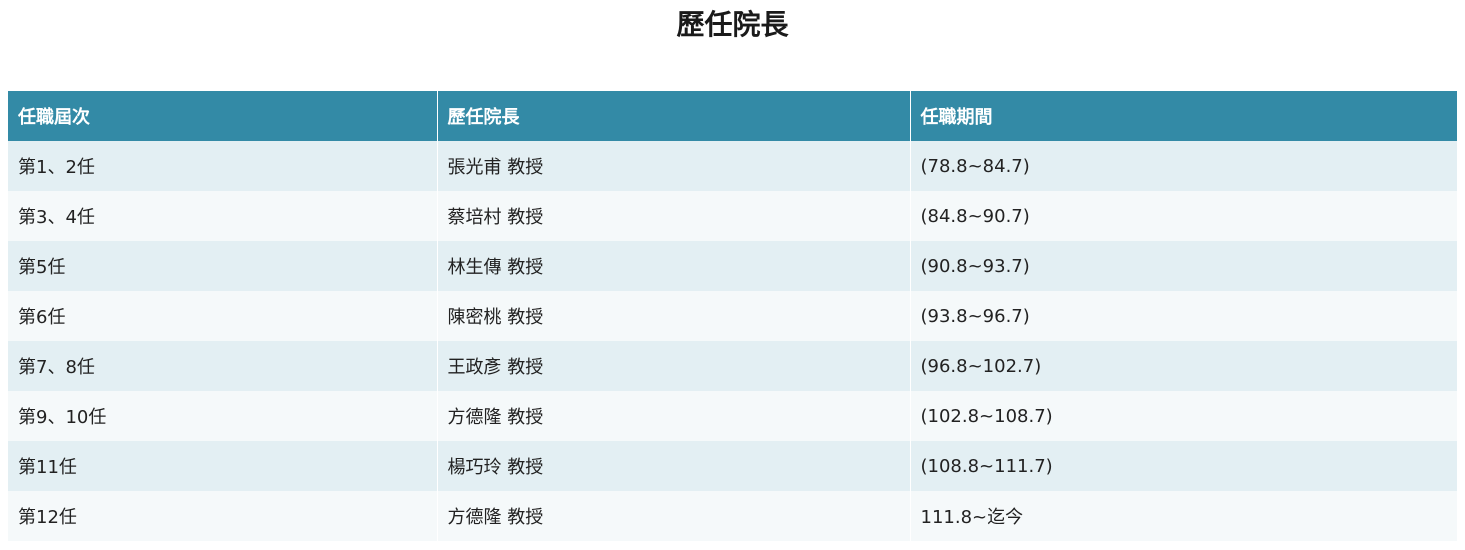 The image size is (1465, 550). What do you see at coordinates (1183, 216) in the screenshot?
I see `period-cell: (84.8~90.7)` at bounding box center [1183, 216].